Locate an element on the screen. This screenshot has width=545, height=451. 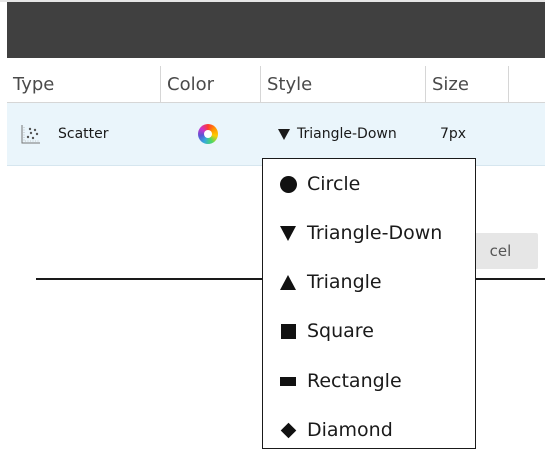
dropdown-item-label: Circle is located at coordinates (334, 184).